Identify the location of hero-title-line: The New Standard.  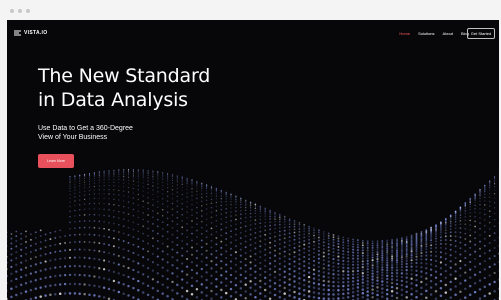
(124, 76).